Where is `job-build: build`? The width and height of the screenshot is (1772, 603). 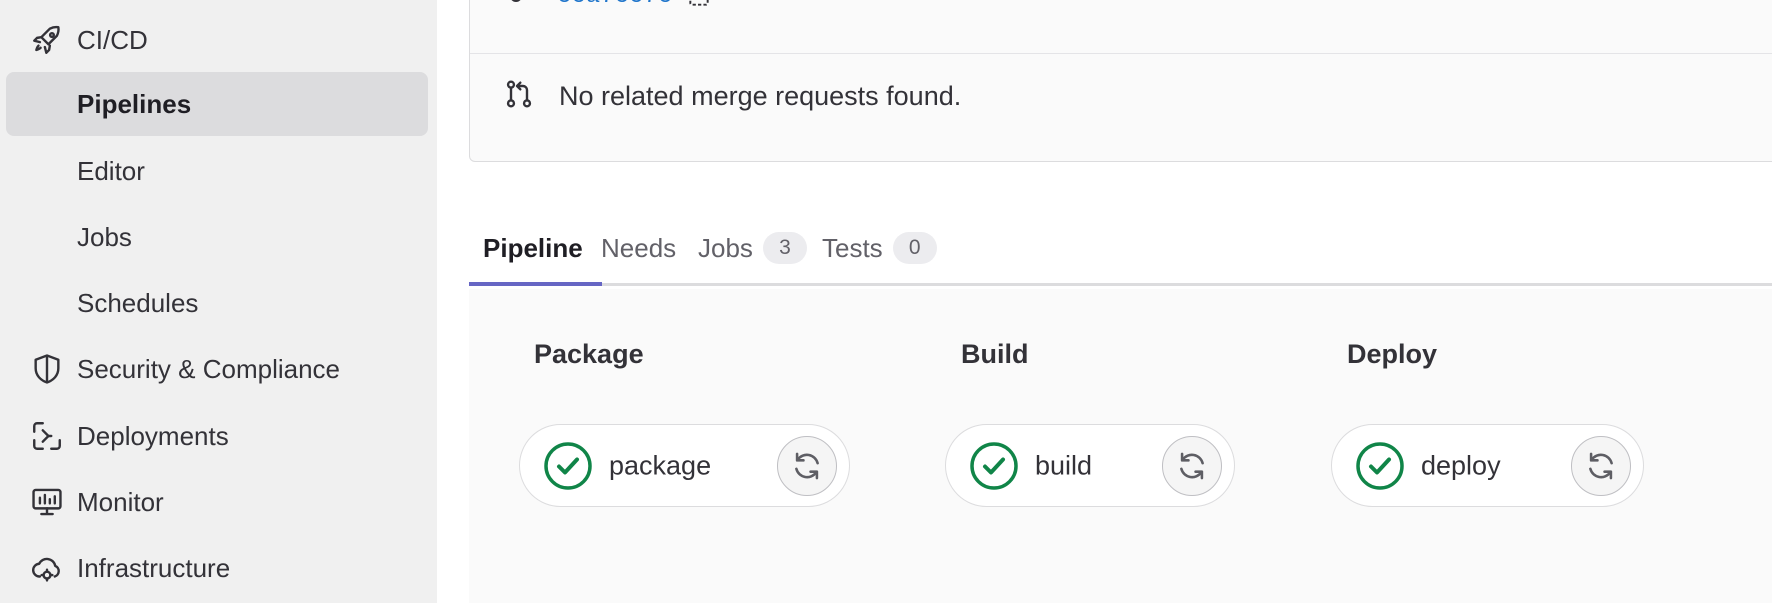 job-build: build is located at coordinates (1090, 465).